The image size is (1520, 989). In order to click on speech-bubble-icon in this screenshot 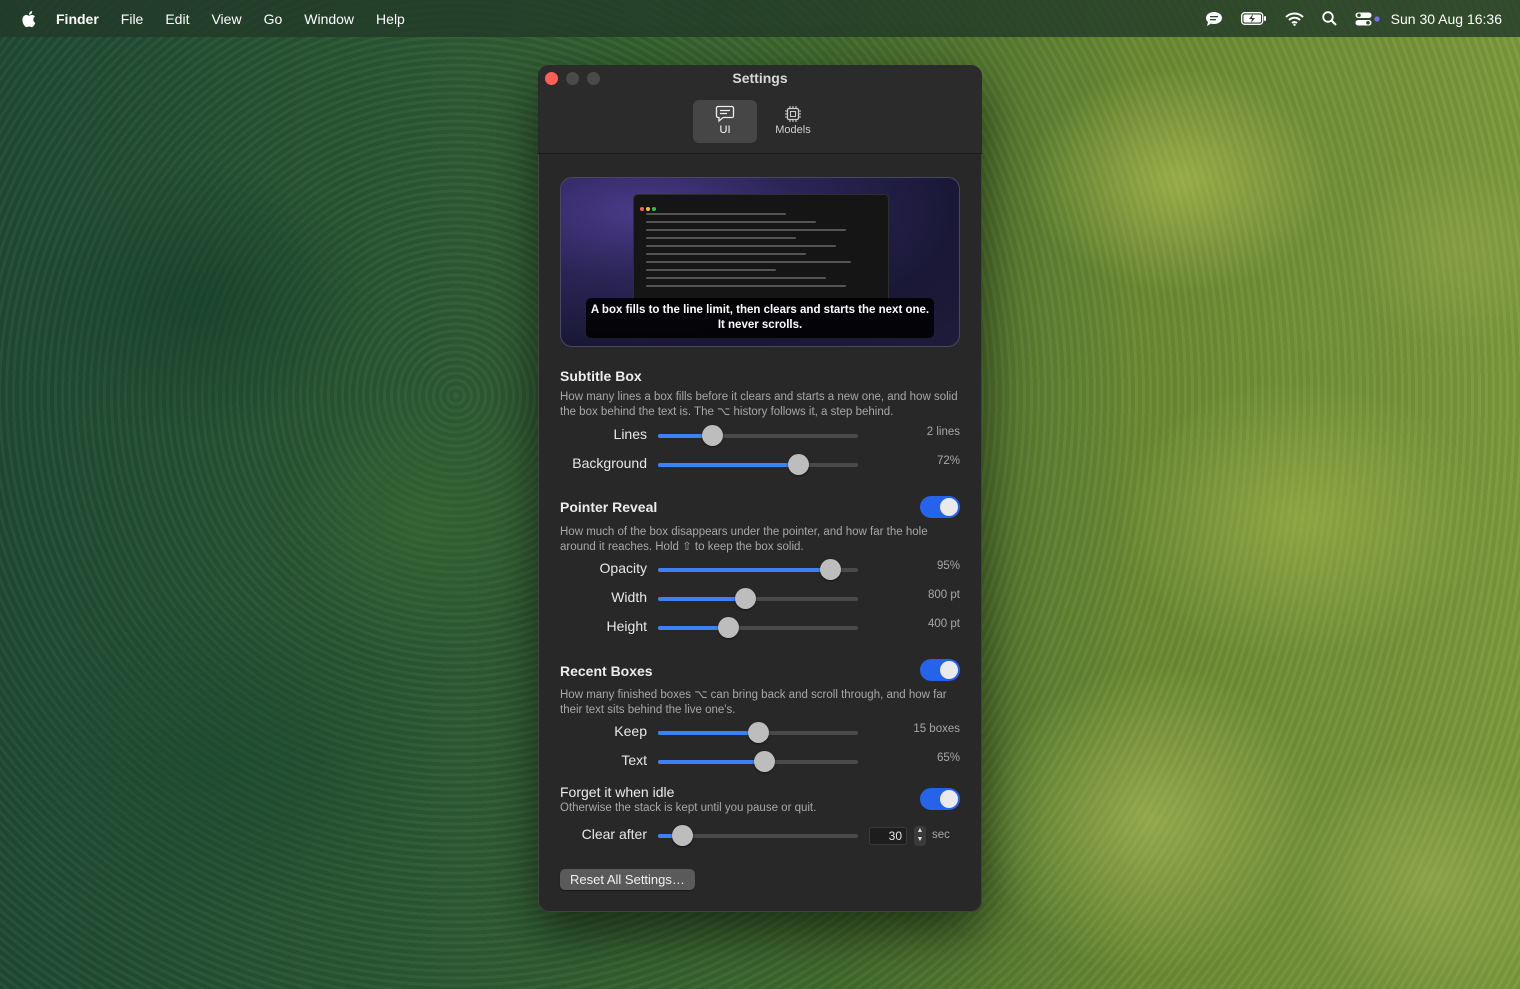, I will do `click(725, 114)`.